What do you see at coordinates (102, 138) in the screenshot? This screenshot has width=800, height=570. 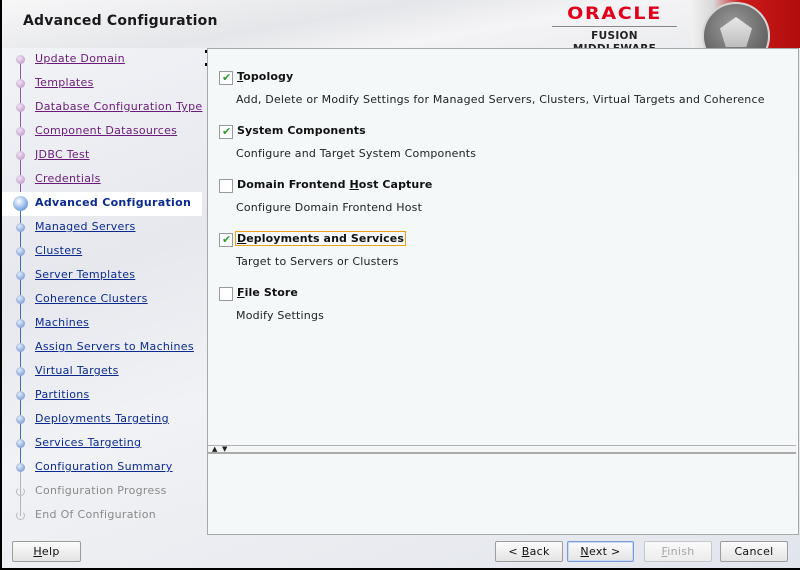 I see `nav-step-component-datasources: Component Datasources` at bounding box center [102, 138].